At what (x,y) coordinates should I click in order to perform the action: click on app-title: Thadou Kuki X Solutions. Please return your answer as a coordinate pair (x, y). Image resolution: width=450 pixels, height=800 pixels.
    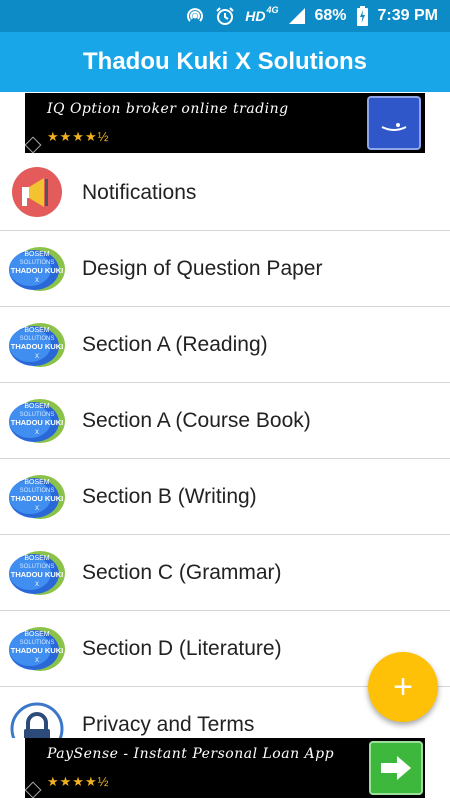
    Looking at the image, I should click on (225, 61).